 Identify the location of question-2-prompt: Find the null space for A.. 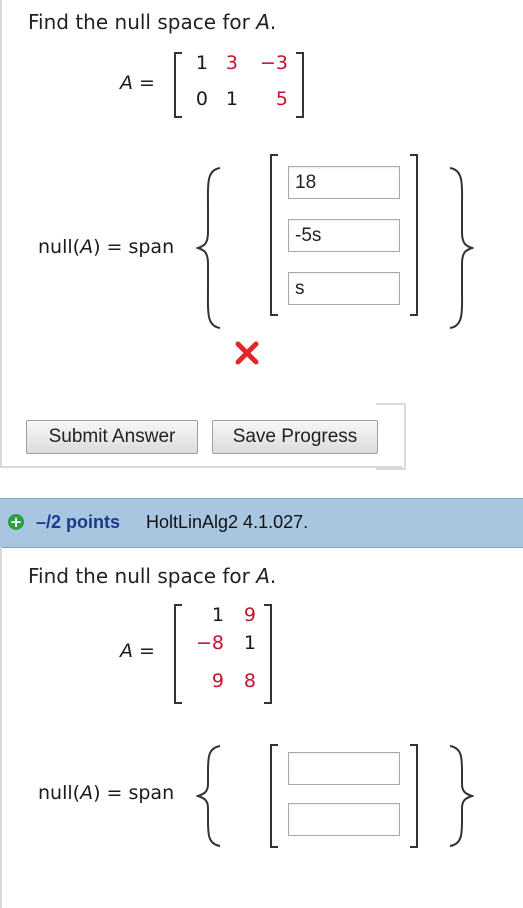
(152, 576).